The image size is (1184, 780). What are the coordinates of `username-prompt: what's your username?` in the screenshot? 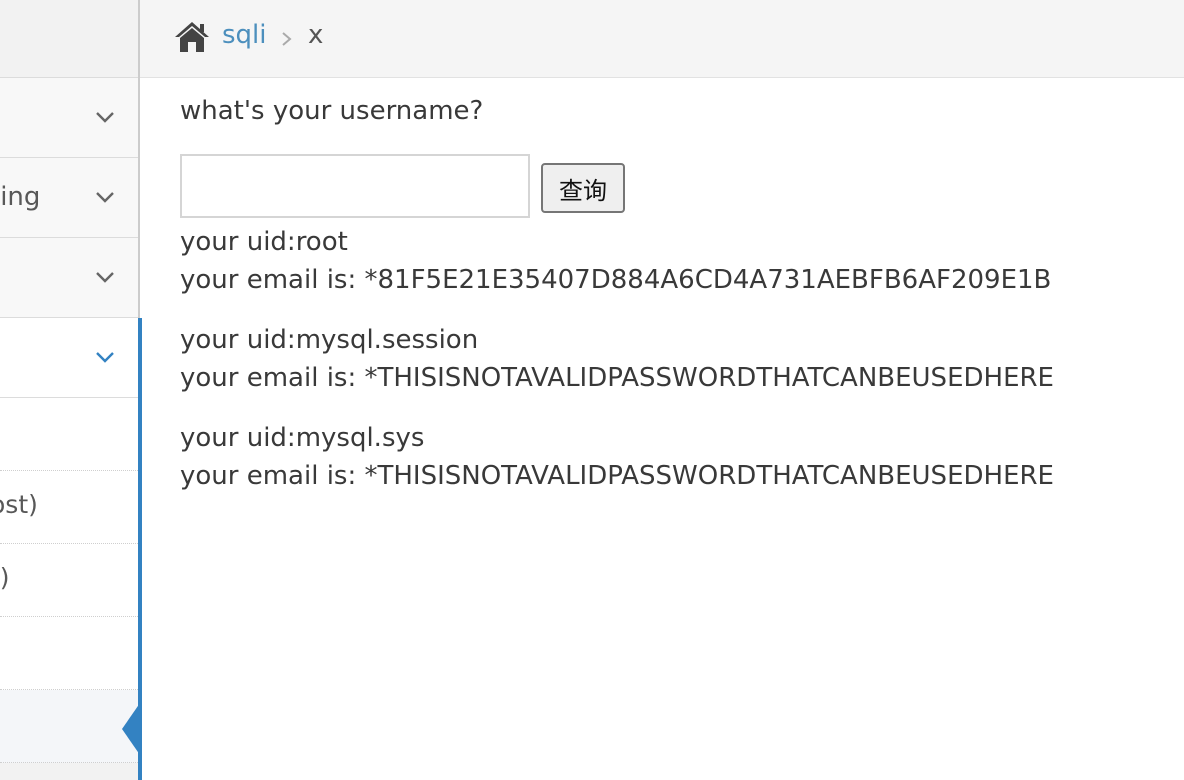 It's located at (332, 111).